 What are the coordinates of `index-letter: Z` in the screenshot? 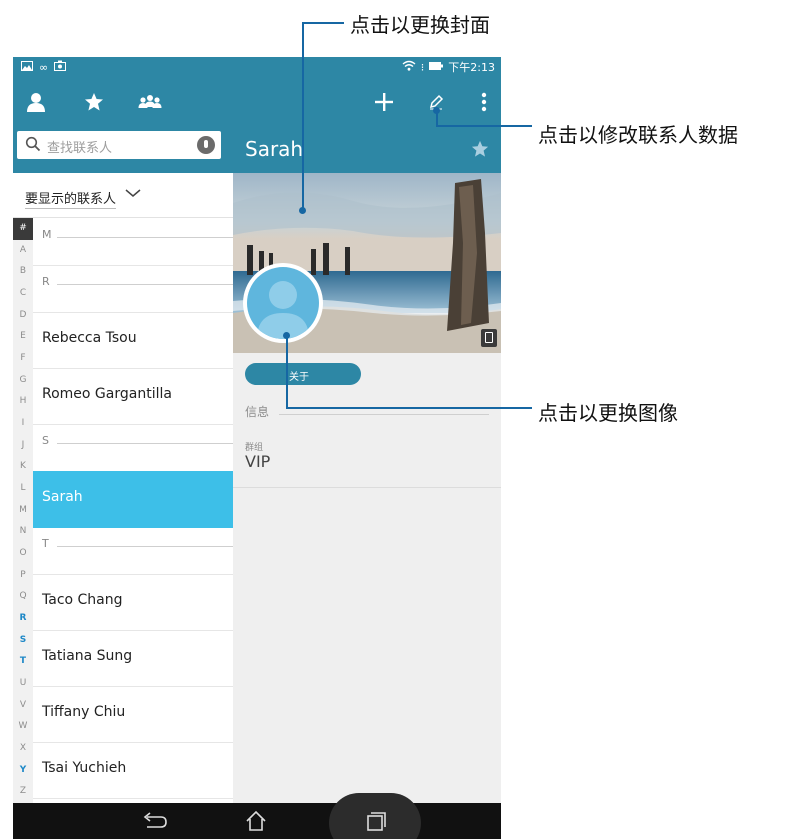 It's located at (23, 792).